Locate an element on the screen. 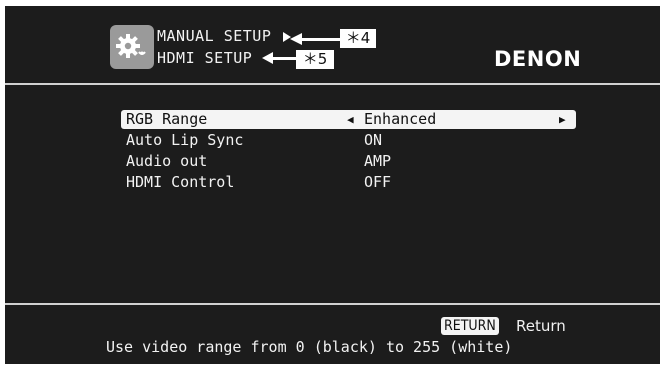 The image size is (665, 366). menu-item-hdmi-control: HDMI Control OFF is located at coordinates (348, 182).